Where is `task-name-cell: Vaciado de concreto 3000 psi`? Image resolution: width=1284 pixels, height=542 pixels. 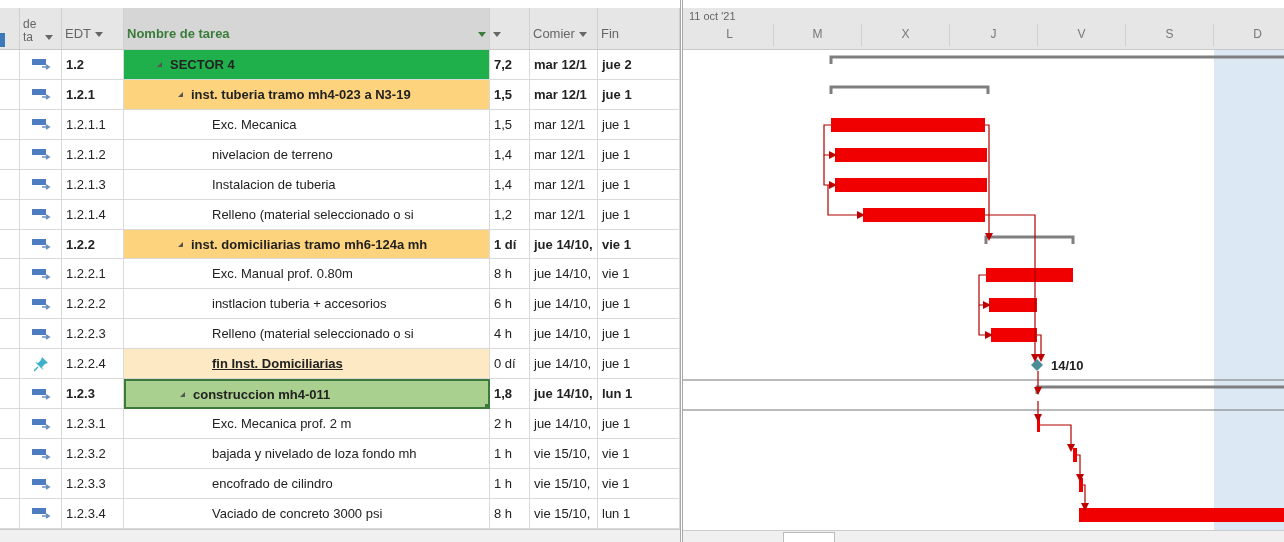 task-name-cell: Vaciado de concreto 3000 psi is located at coordinates (307, 514).